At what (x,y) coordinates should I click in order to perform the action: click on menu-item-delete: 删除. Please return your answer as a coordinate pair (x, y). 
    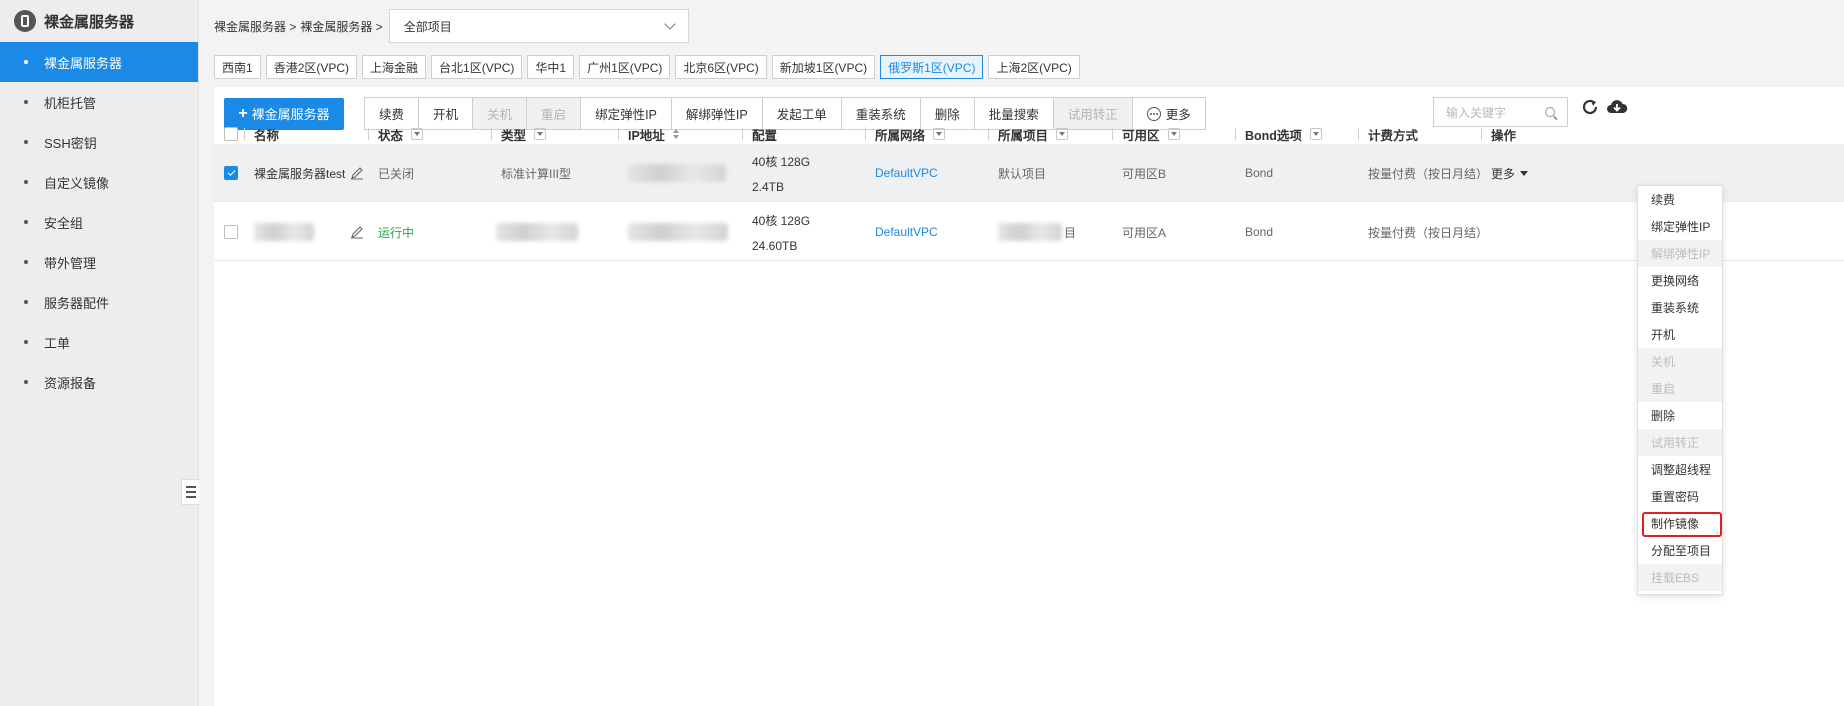
    Looking at the image, I should click on (1680, 415).